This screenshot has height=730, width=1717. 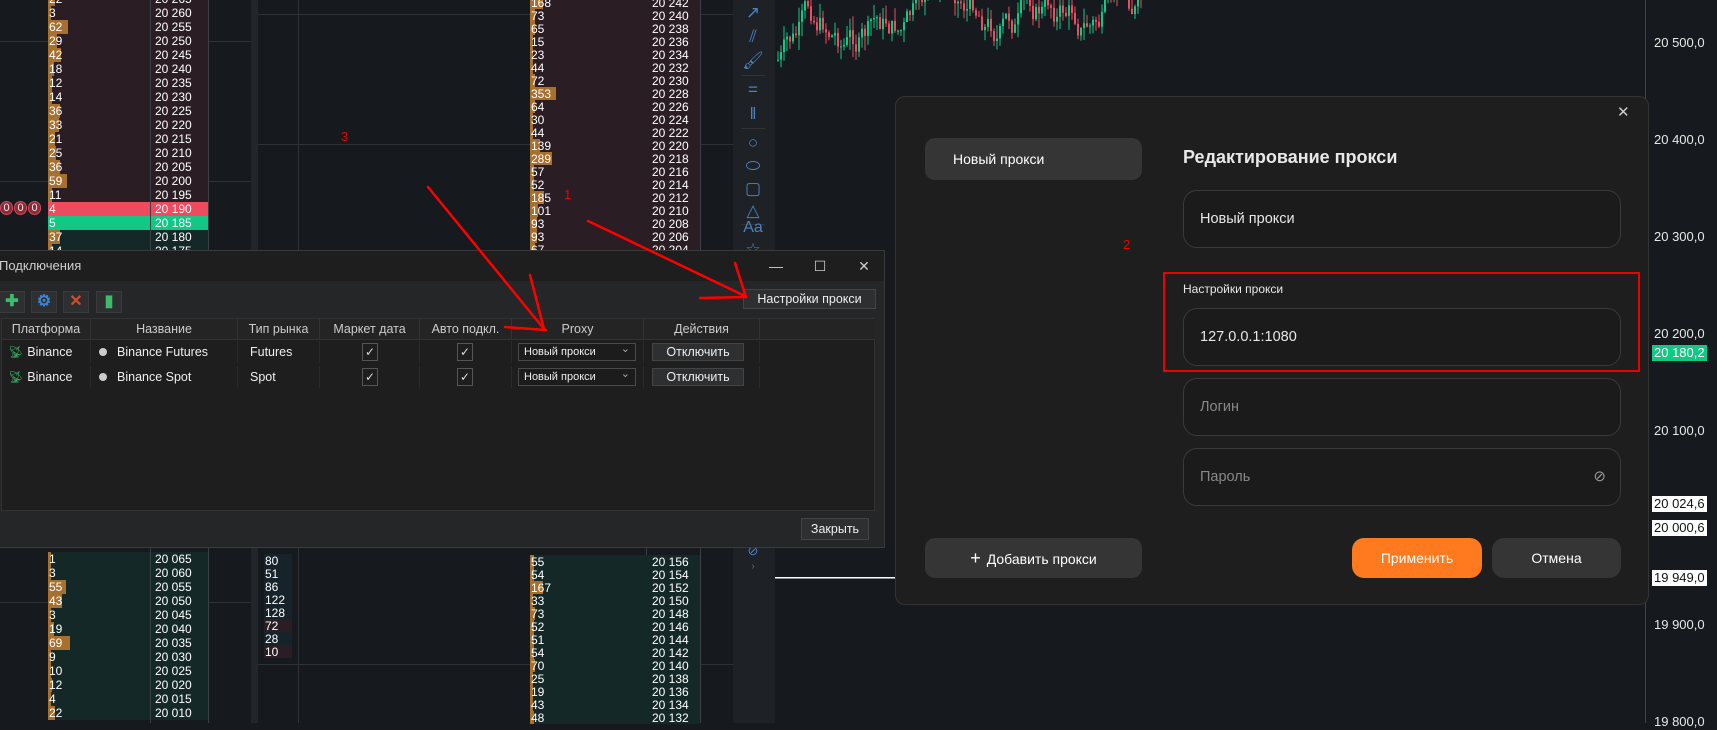 What do you see at coordinates (164, 329) in the screenshot?
I see `column-header-name: Название` at bounding box center [164, 329].